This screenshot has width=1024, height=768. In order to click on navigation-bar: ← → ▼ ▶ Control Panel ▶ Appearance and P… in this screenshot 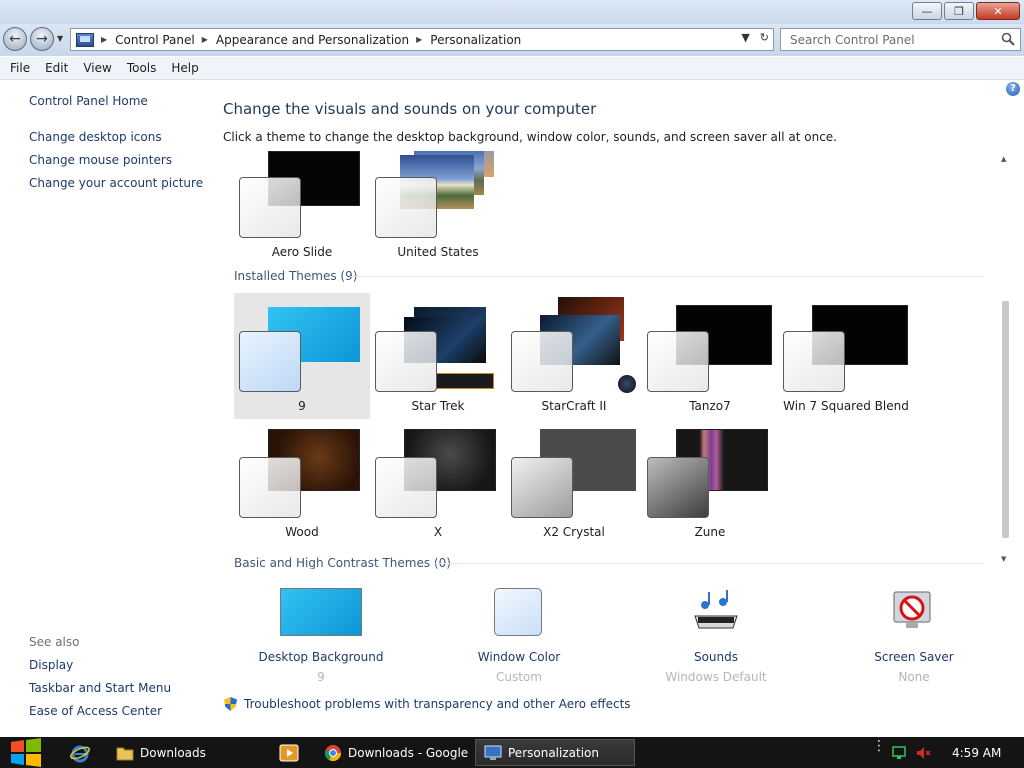, I will do `click(512, 40)`.